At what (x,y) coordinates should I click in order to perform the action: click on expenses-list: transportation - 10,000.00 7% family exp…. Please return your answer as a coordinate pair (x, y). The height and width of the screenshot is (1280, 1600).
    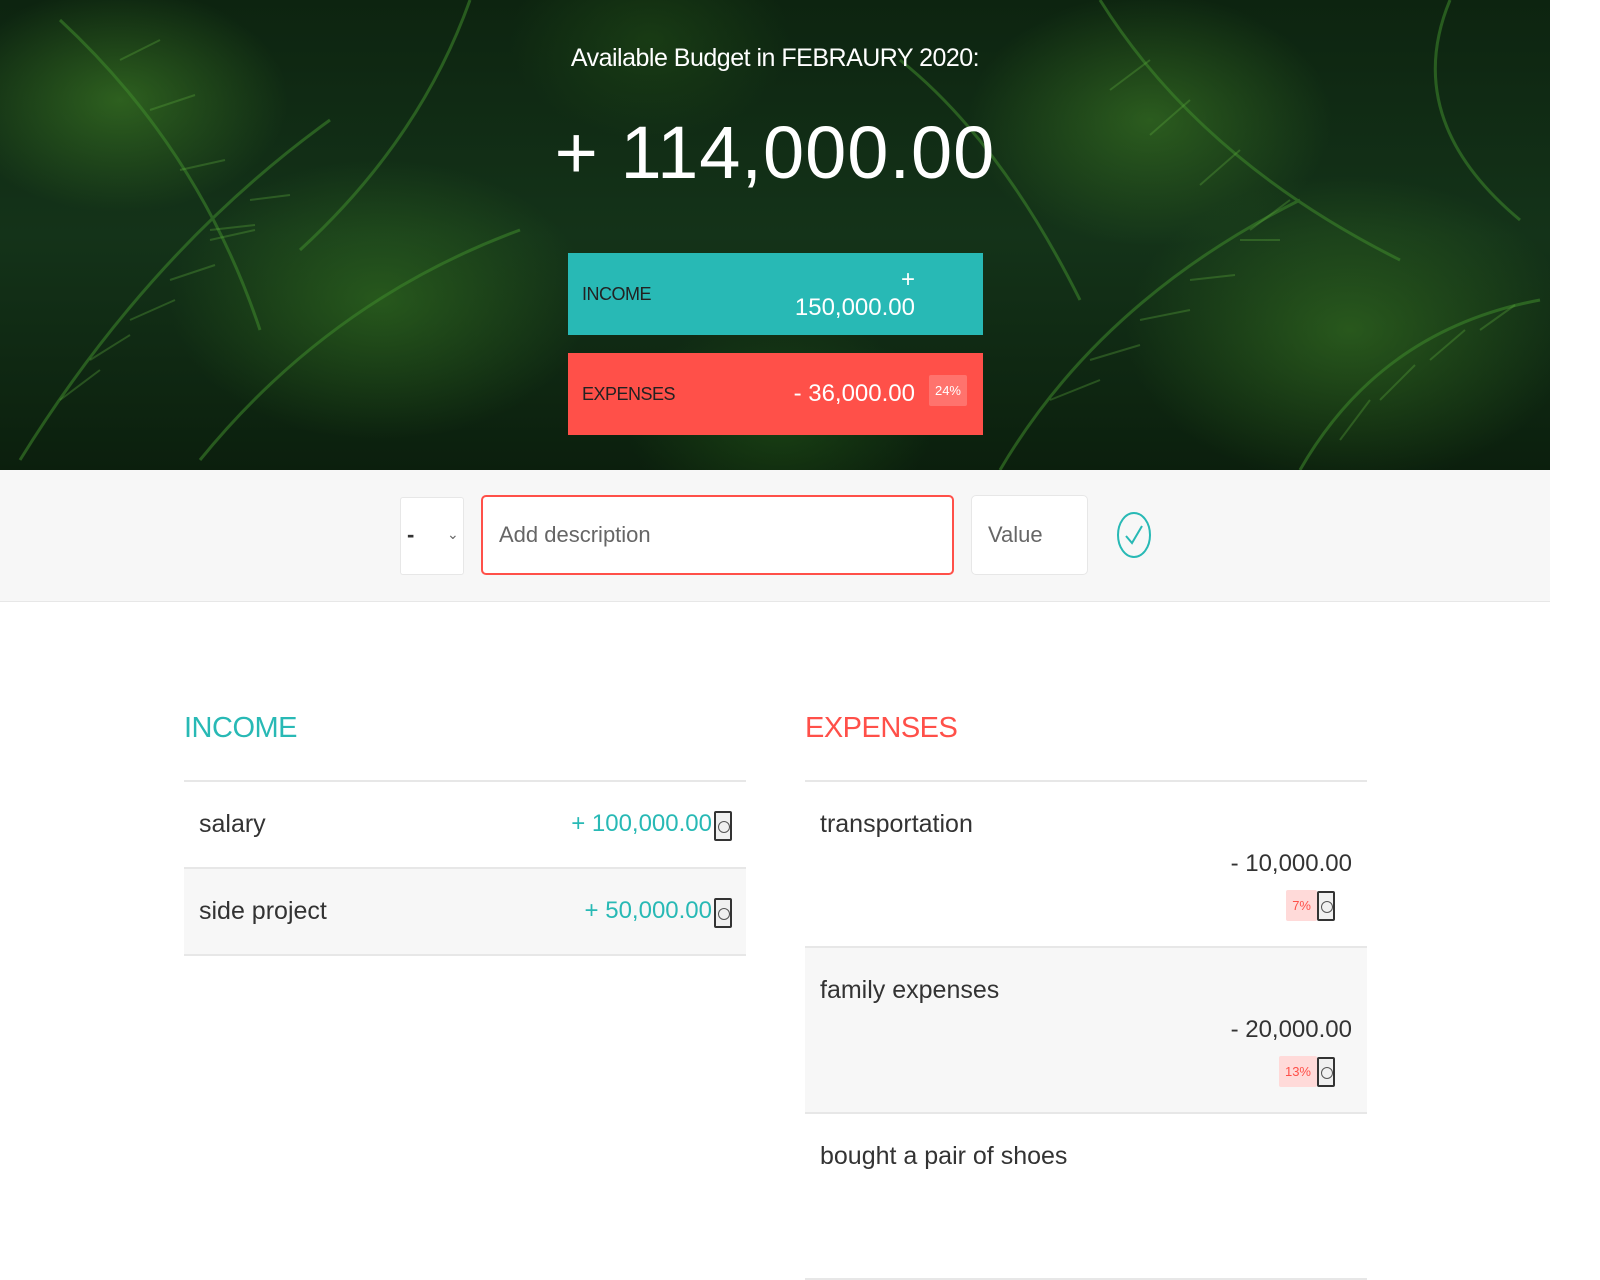
    Looking at the image, I should click on (1086, 1030).